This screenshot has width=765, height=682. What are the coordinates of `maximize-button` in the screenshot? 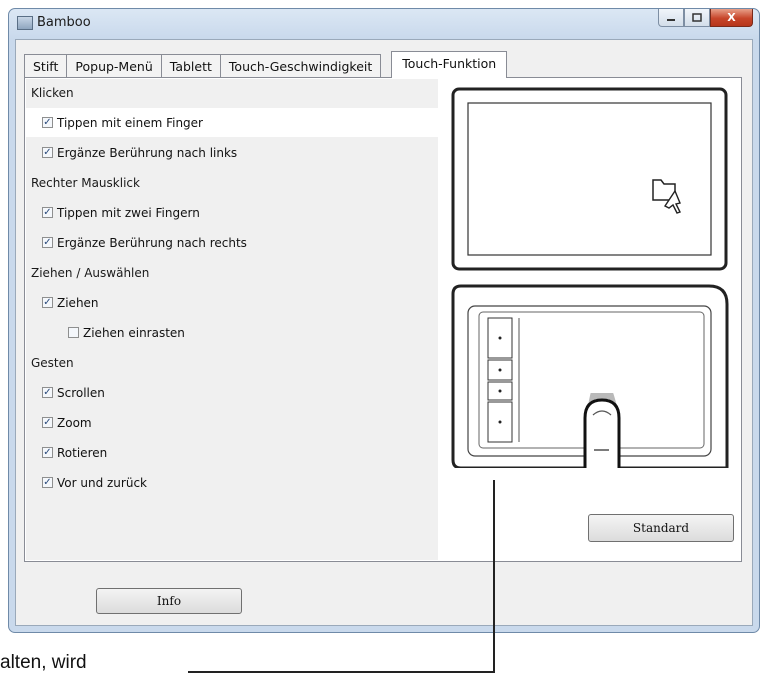 It's located at (697, 18).